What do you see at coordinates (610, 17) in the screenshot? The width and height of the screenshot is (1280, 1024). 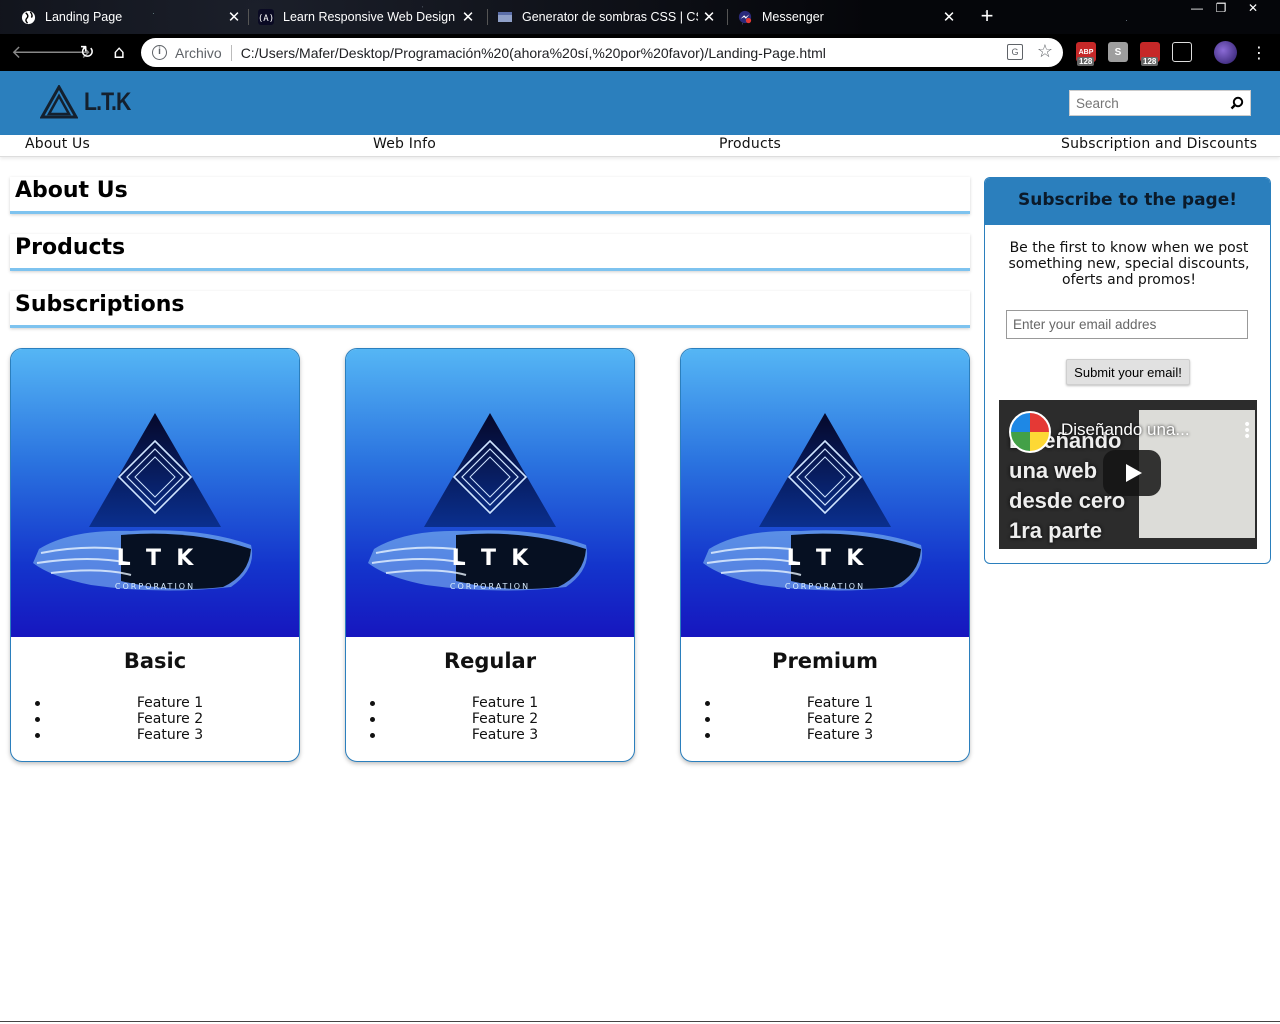 I see `tab-title: Generator de sombras CSS | CSS` at bounding box center [610, 17].